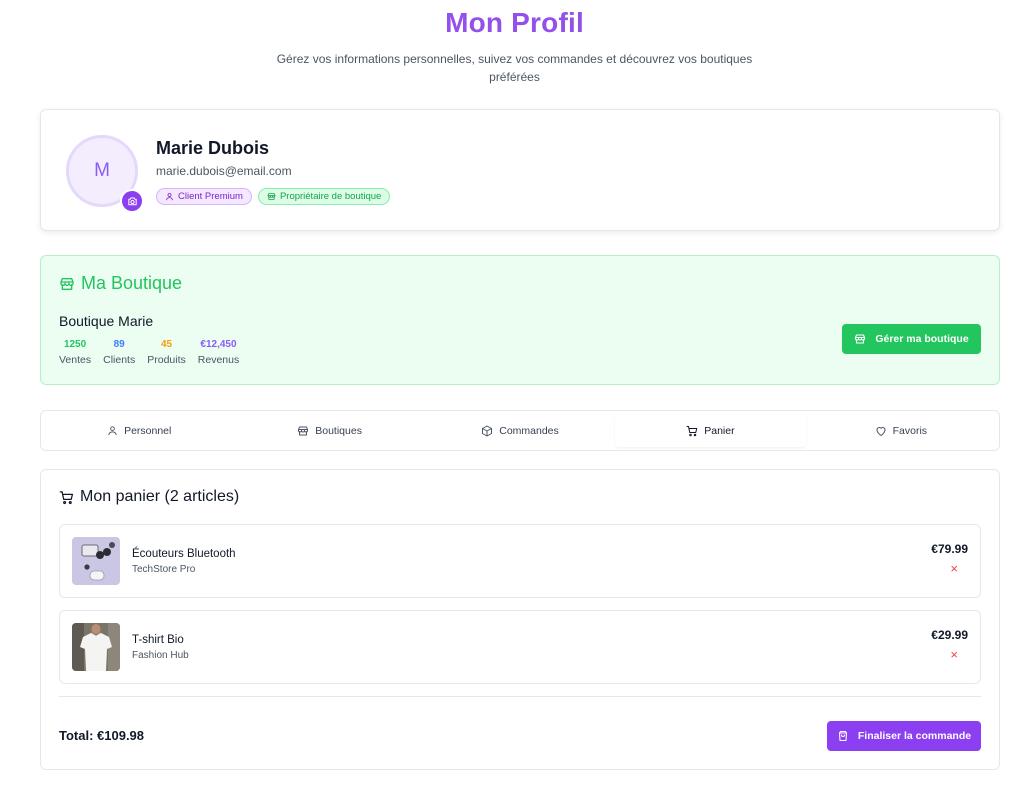 The height and width of the screenshot is (798, 1029). I want to click on shop-name: Boutique Marie, so click(106, 321).